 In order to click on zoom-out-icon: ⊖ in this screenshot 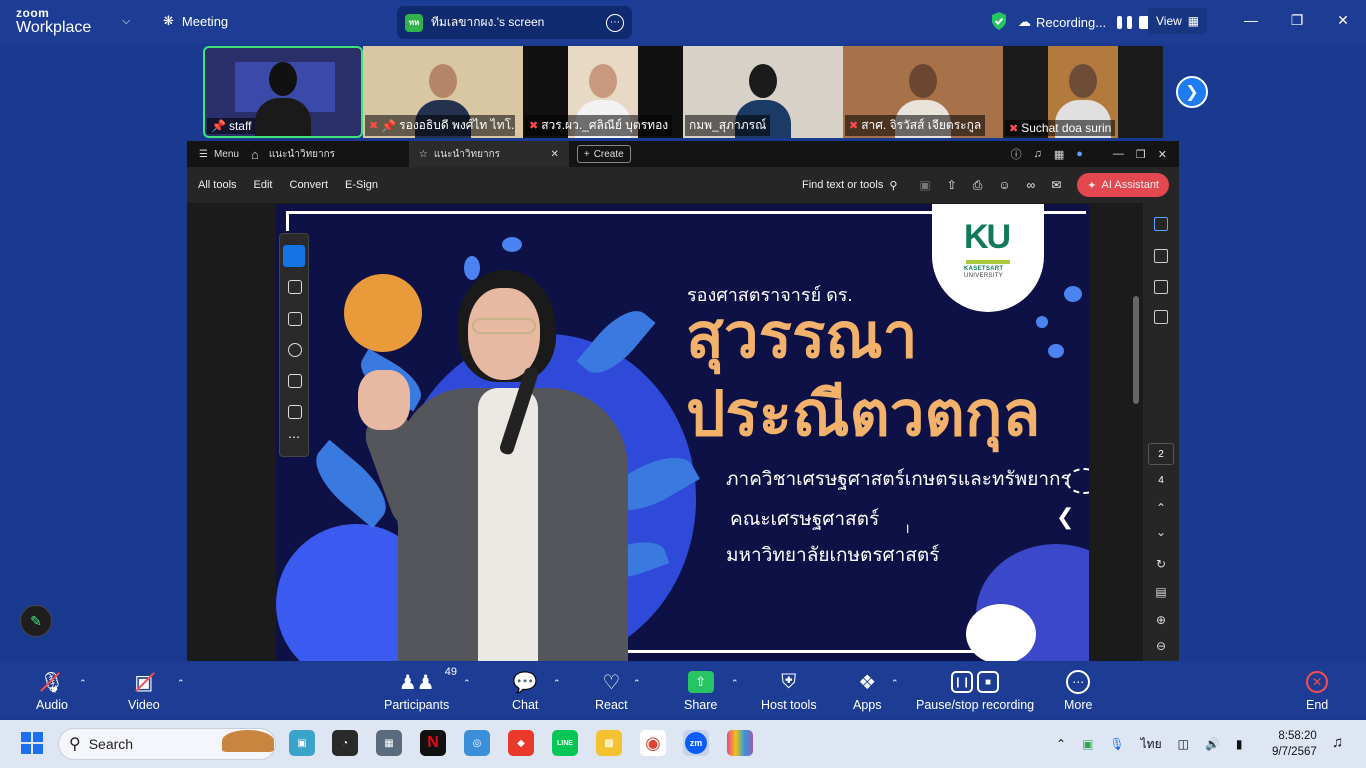, I will do `click(1161, 646)`.